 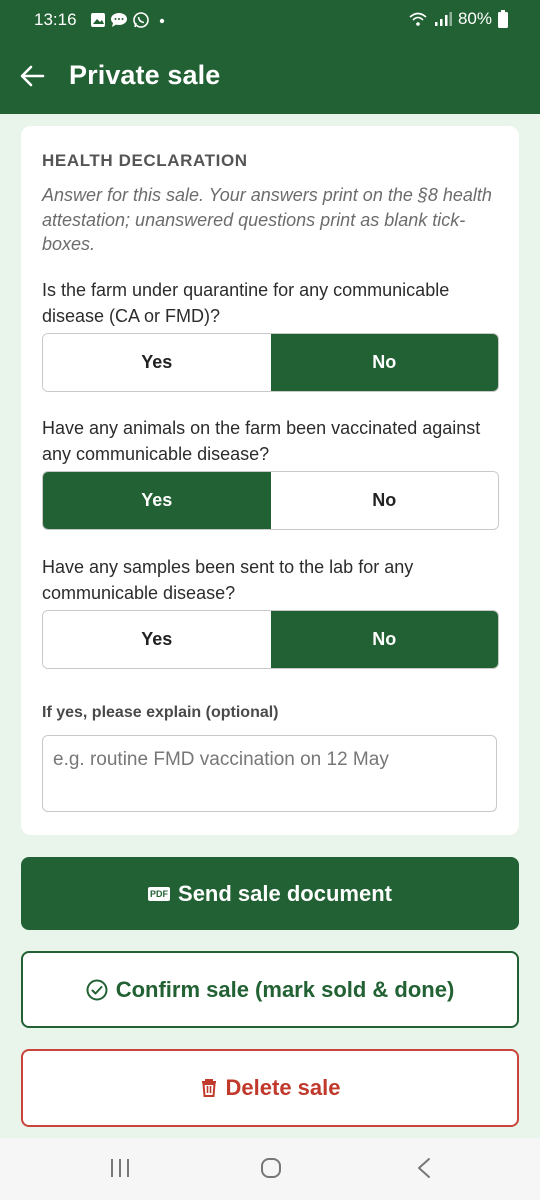 I want to click on recent-apps-icon, so click(x=120, y=1168).